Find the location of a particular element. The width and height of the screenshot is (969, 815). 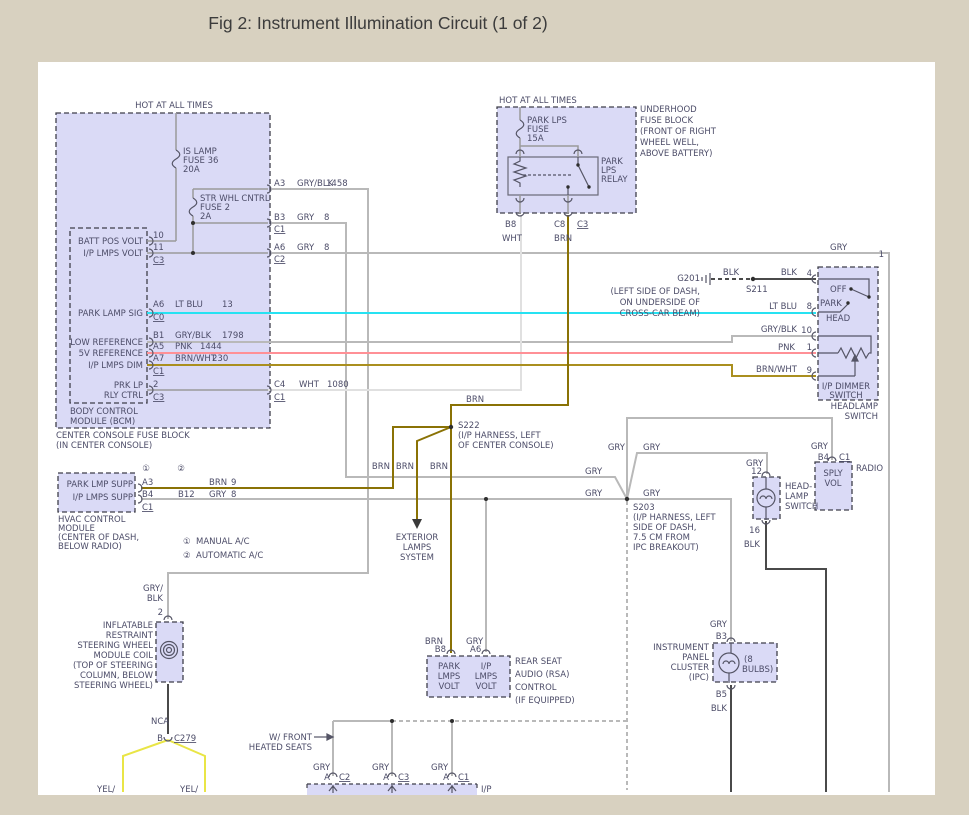

circuit-number-label: 9 is located at coordinates (233, 483).